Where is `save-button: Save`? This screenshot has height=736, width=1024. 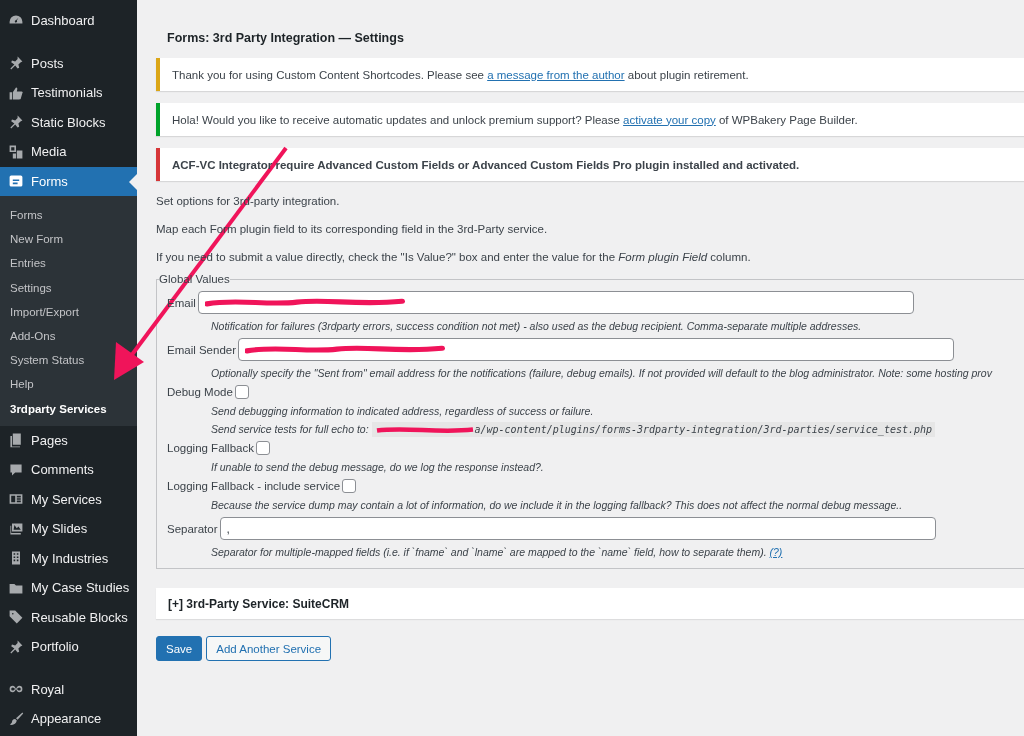
save-button: Save is located at coordinates (179, 648).